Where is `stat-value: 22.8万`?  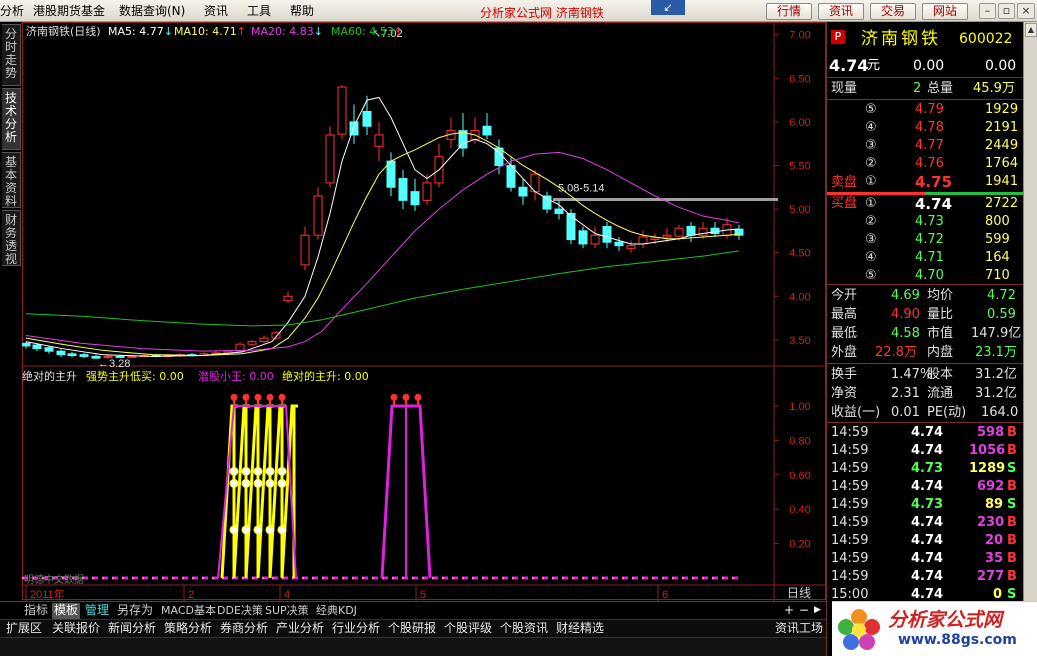 stat-value: 22.8万 is located at coordinates (896, 352).